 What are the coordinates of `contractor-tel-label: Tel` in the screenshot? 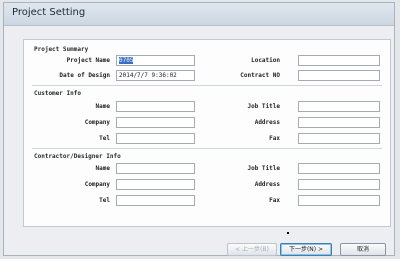 It's located at (104, 200).